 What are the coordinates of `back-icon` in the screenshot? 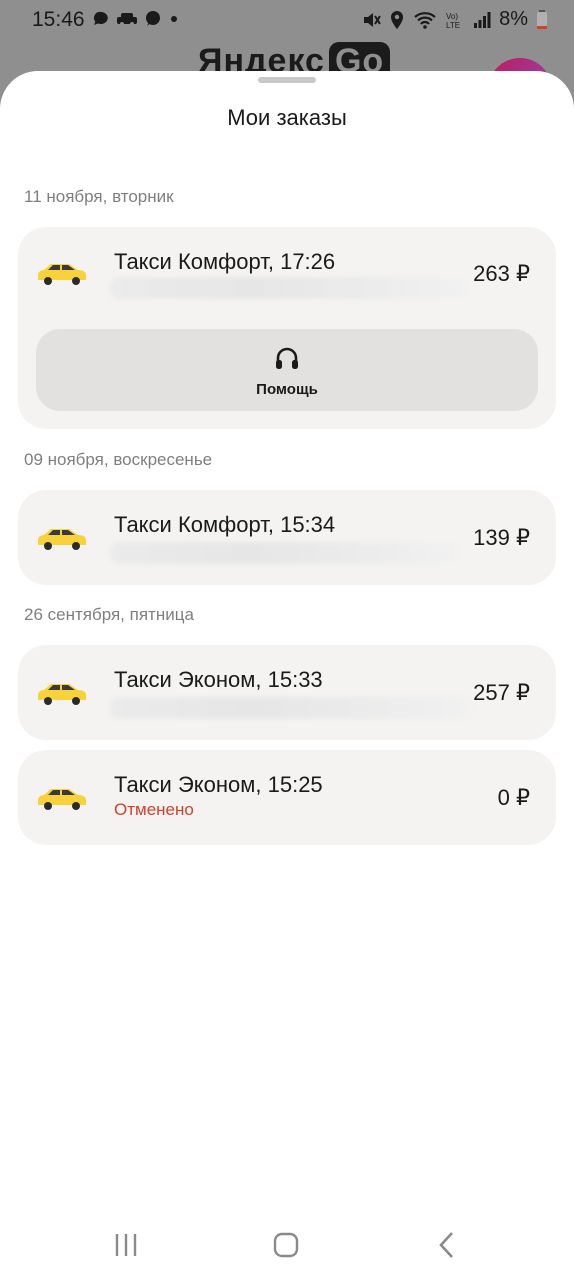 It's located at (448, 1245).